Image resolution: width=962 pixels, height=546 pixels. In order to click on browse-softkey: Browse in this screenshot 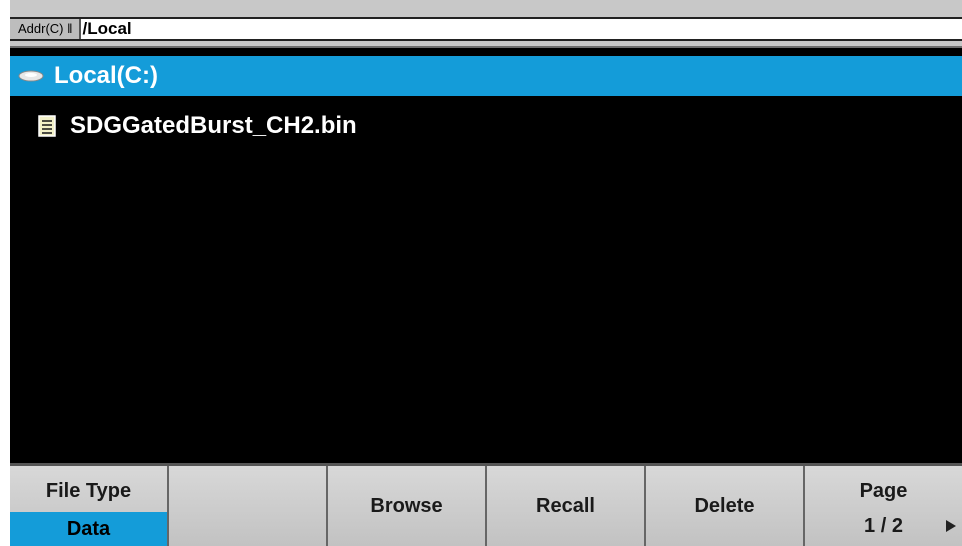, I will do `click(407, 506)`.